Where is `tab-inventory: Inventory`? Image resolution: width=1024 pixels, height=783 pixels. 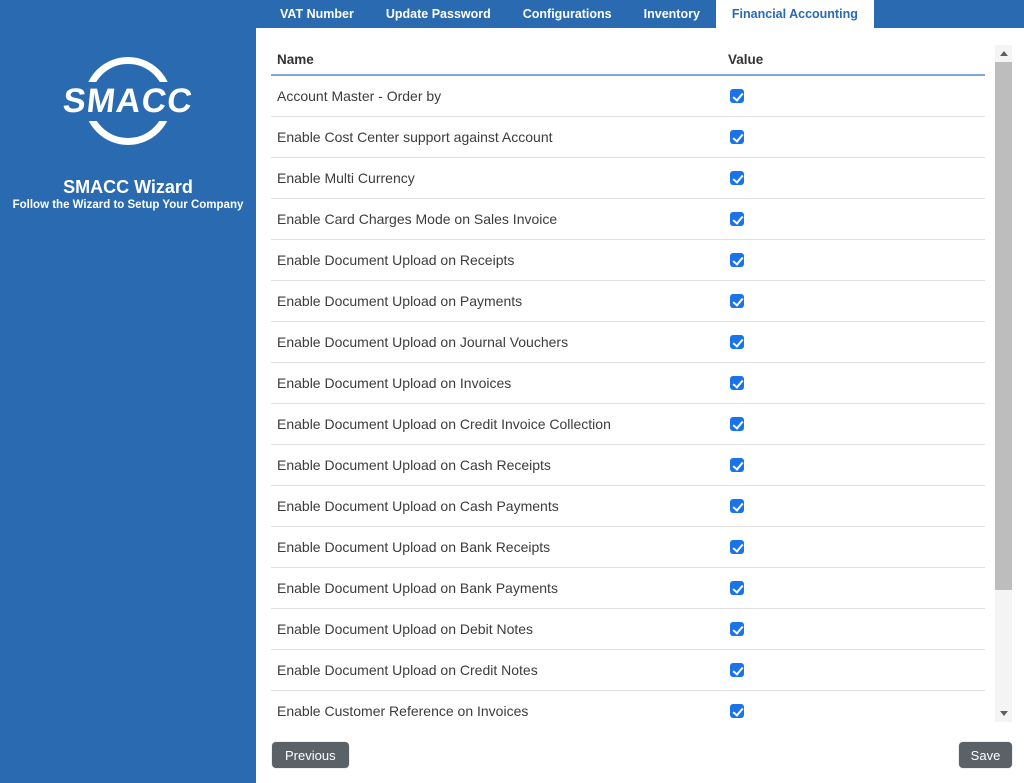 tab-inventory: Inventory is located at coordinates (672, 14).